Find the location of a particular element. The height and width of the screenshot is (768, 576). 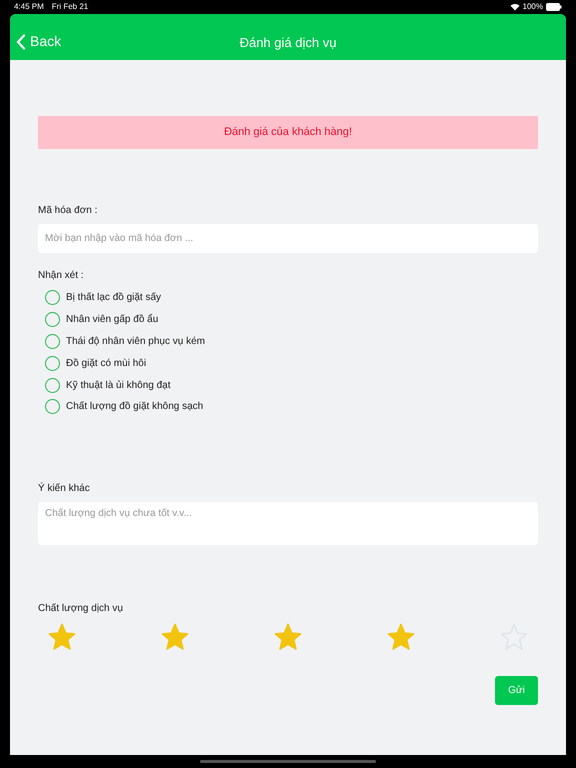

comment-option: Đồ giặt có mùi hôi is located at coordinates (291, 363).